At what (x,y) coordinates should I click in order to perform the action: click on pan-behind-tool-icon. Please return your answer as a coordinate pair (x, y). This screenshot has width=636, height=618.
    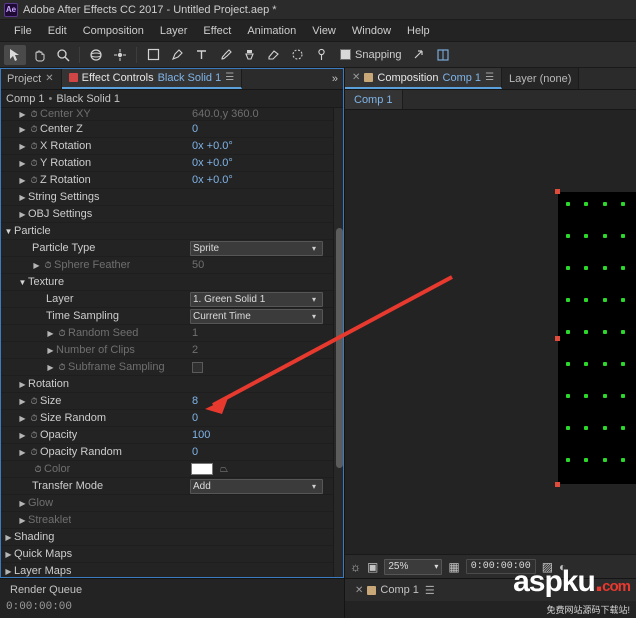
    Looking at the image, I should click on (120, 55).